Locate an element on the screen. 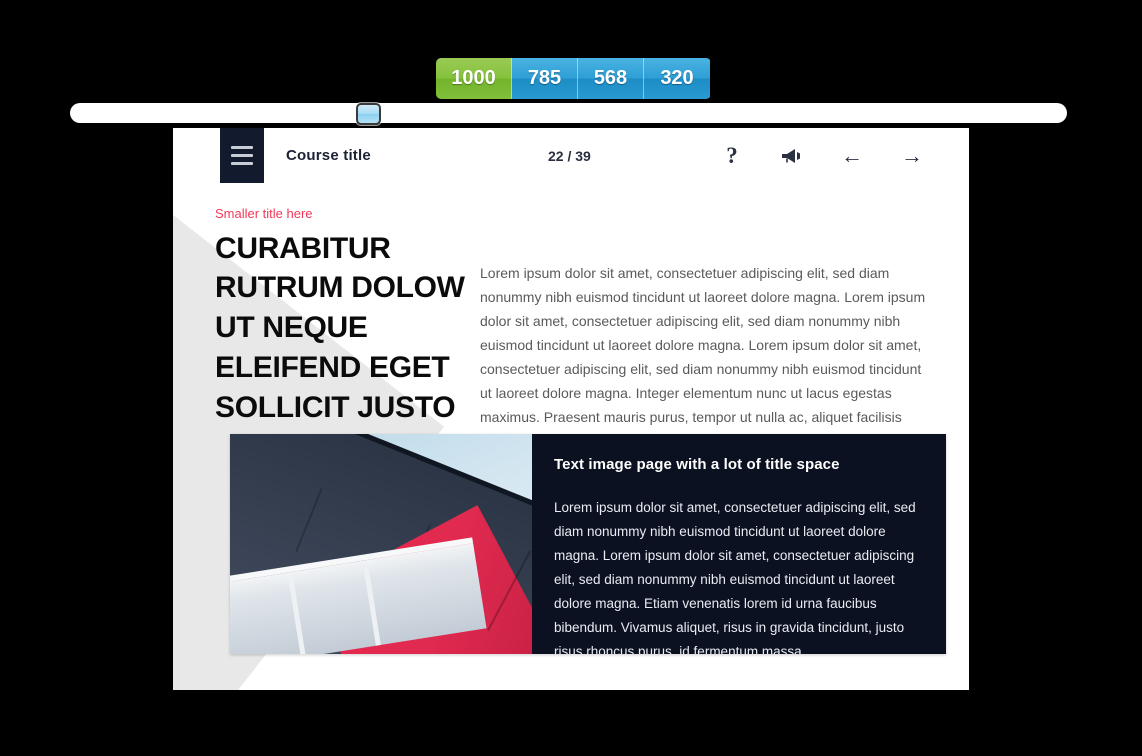 Image resolution: width=1142 pixels, height=756 pixels. course-title: Course title is located at coordinates (328, 155).